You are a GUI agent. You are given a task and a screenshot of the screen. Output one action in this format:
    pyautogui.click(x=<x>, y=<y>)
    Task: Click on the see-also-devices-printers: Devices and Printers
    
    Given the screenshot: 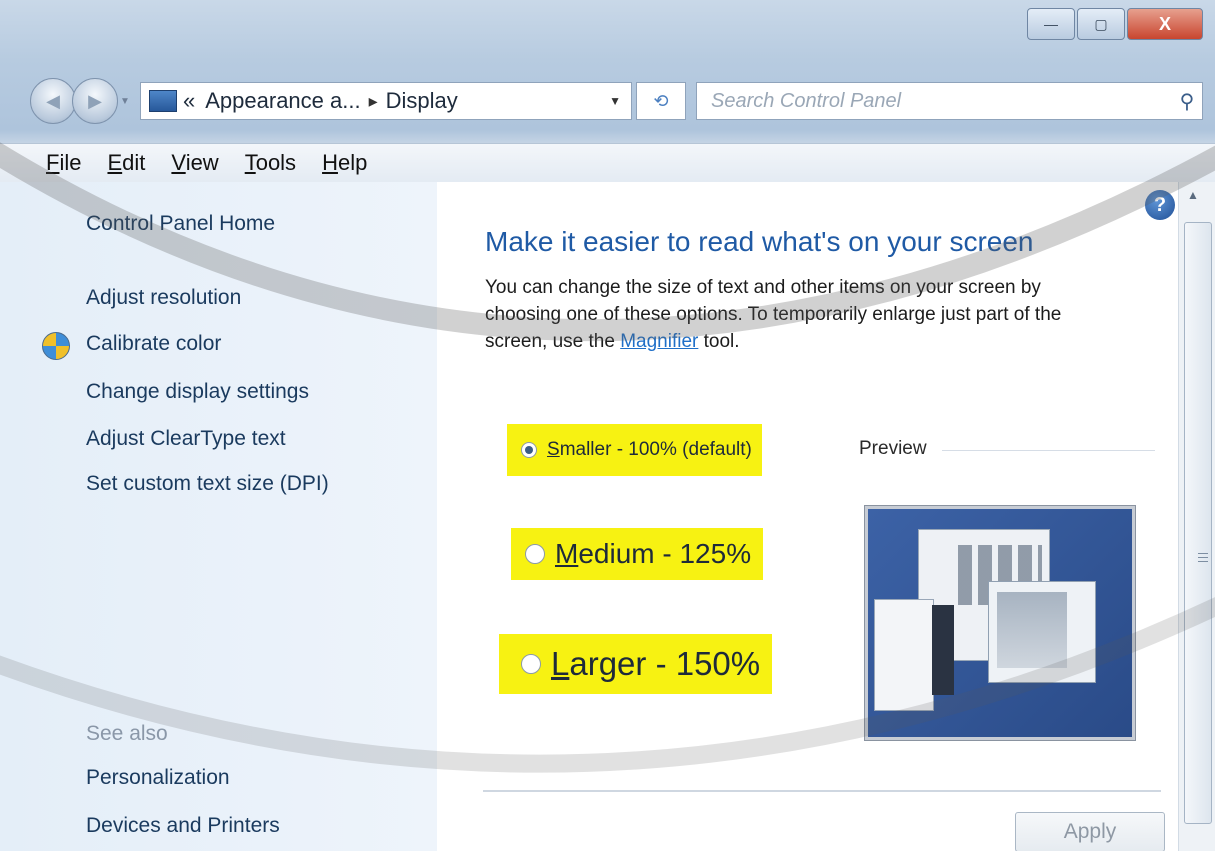 What is the action you would take?
    pyautogui.click(x=183, y=826)
    